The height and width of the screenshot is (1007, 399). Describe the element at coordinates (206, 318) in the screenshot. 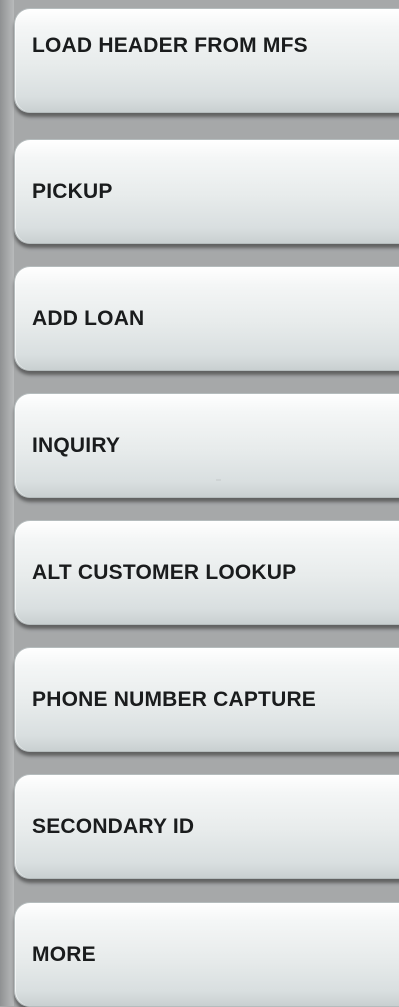

I see `add-loan-button: ADD LOAN` at that location.